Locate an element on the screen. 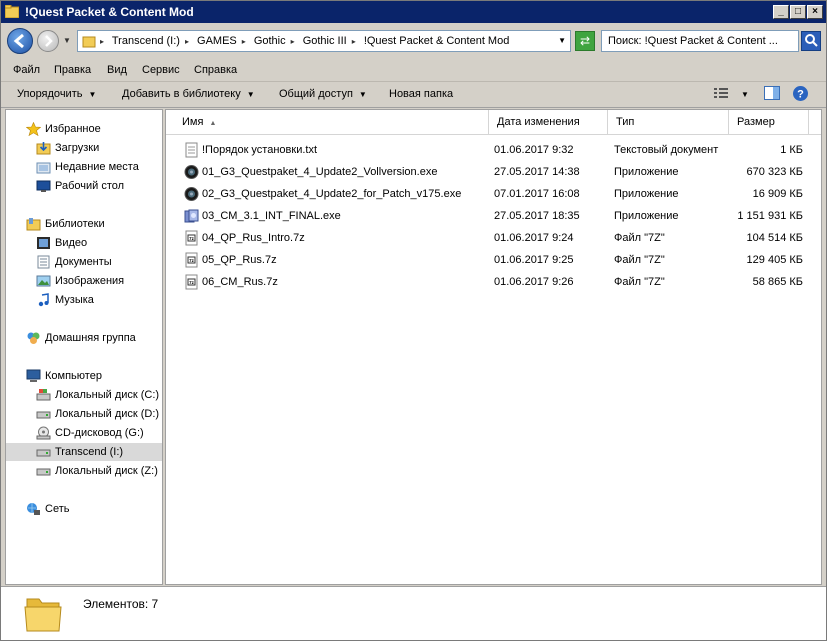 This screenshot has width=827, height=641. breadcrumb-item: GAMES is located at coordinates (217, 41).